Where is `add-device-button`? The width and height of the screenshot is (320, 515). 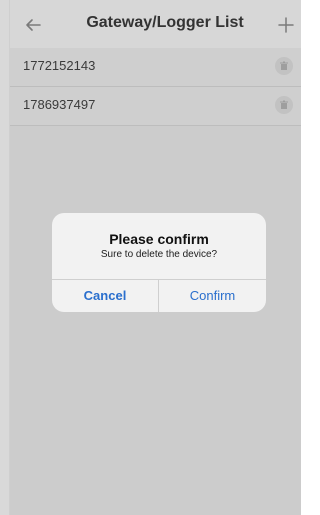
add-device-button is located at coordinates (286, 25).